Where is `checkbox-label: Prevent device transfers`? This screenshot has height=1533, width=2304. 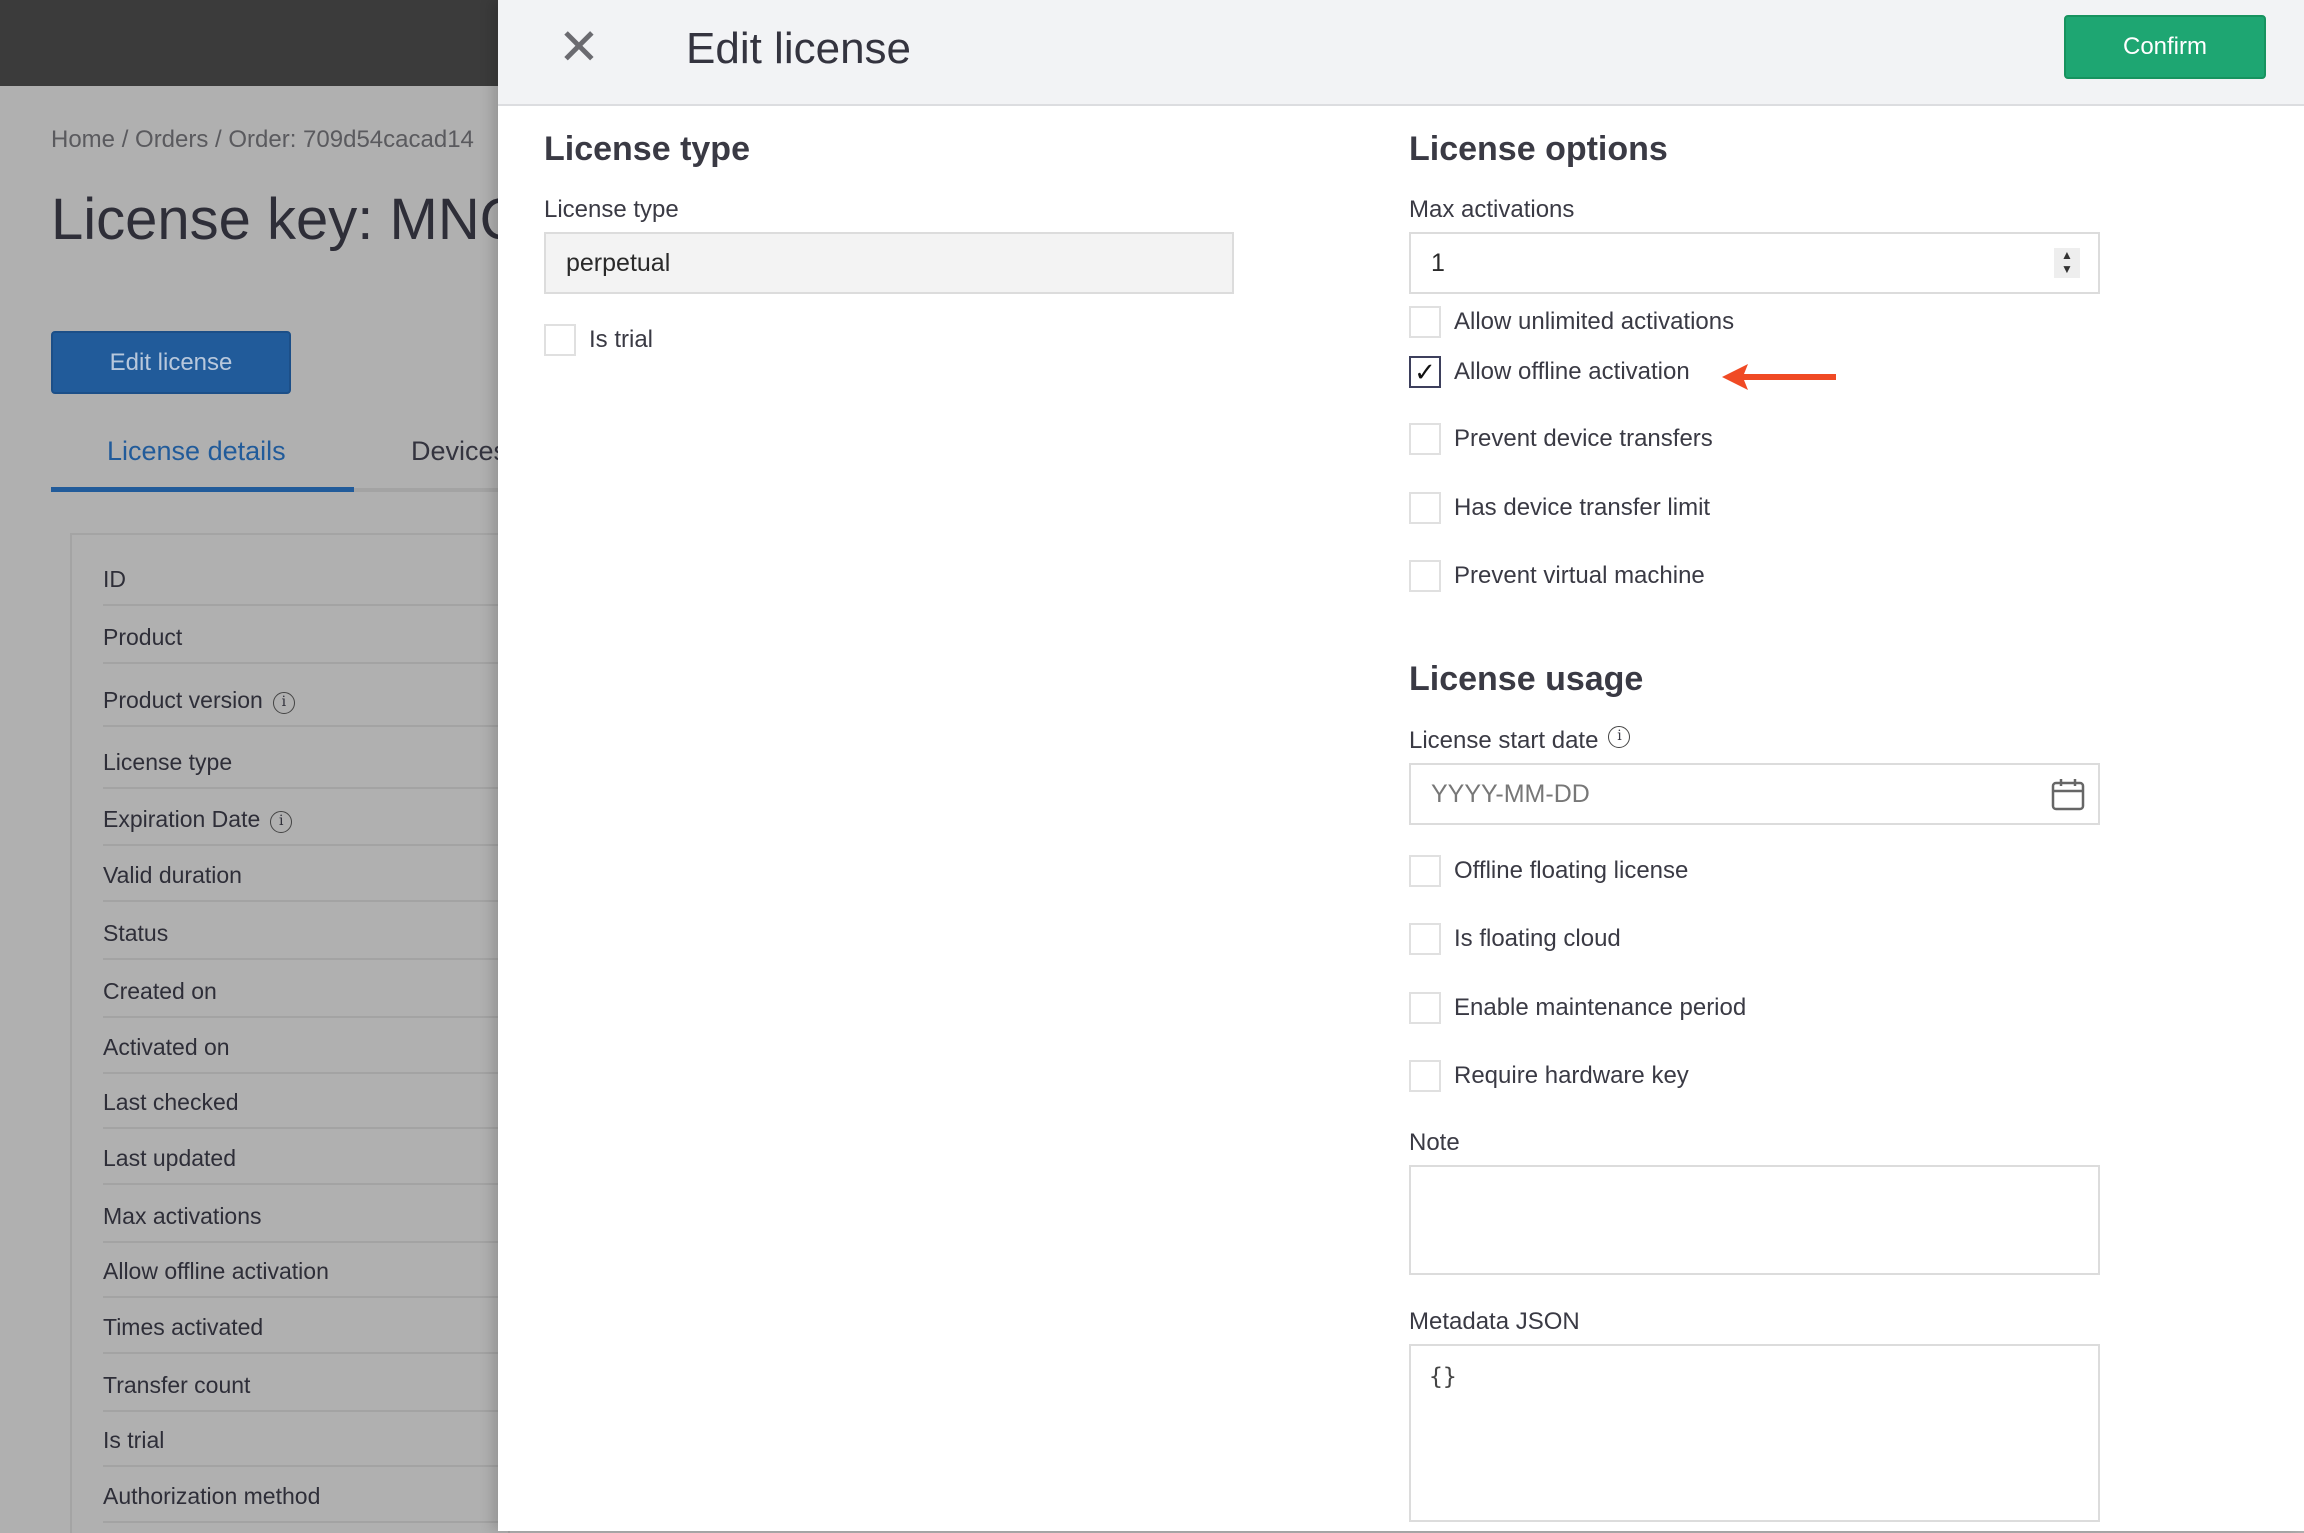 checkbox-label: Prevent device transfers is located at coordinates (1583, 438).